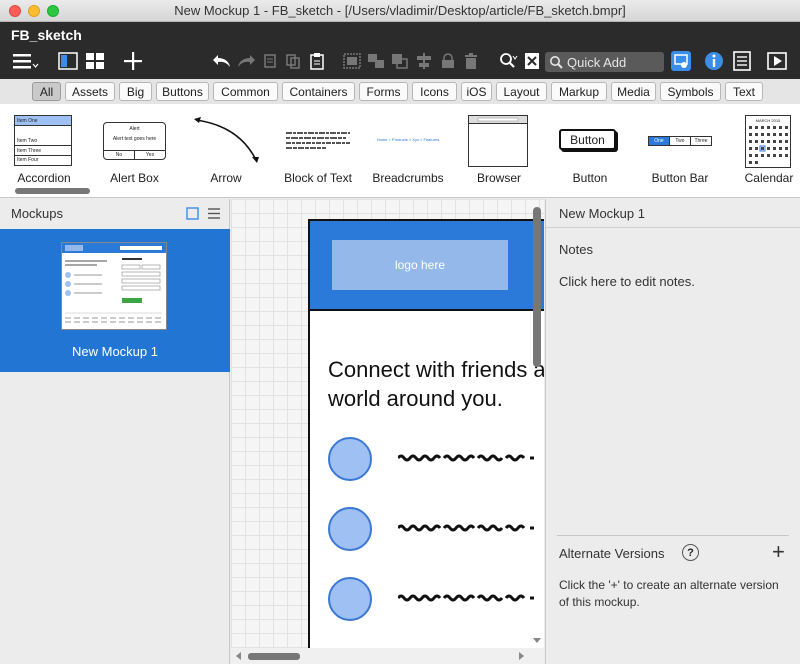  I want to click on text-block-preview-icon, so click(318, 140).